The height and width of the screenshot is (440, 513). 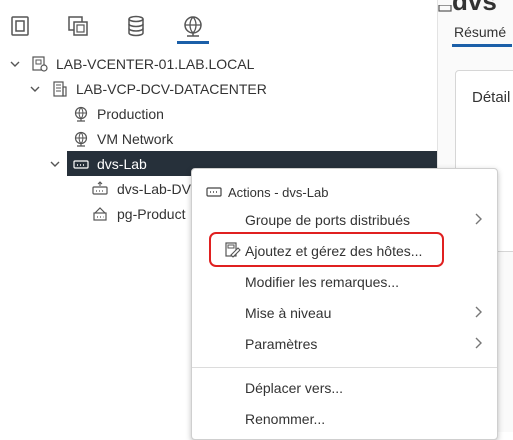 What do you see at coordinates (218, 138) in the screenshot?
I see `tree-node-vm-network: VM Network` at bounding box center [218, 138].